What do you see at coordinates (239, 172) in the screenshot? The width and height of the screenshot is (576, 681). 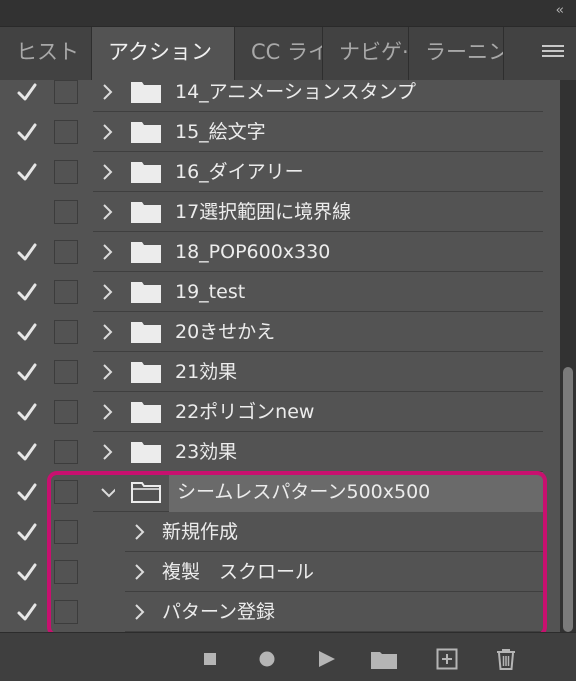 I see `action-label: 16_ダイアリー` at bounding box center [239, 172].